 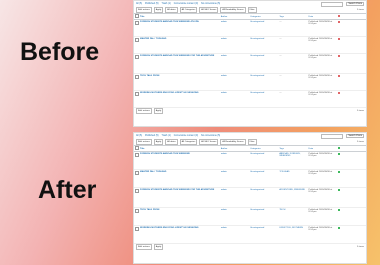 What do you see at coordinates (250, 111) in the screenshot?
I see `bottom-bar: Bulk actions Apply 5 items` at bounding box center [250, 111].